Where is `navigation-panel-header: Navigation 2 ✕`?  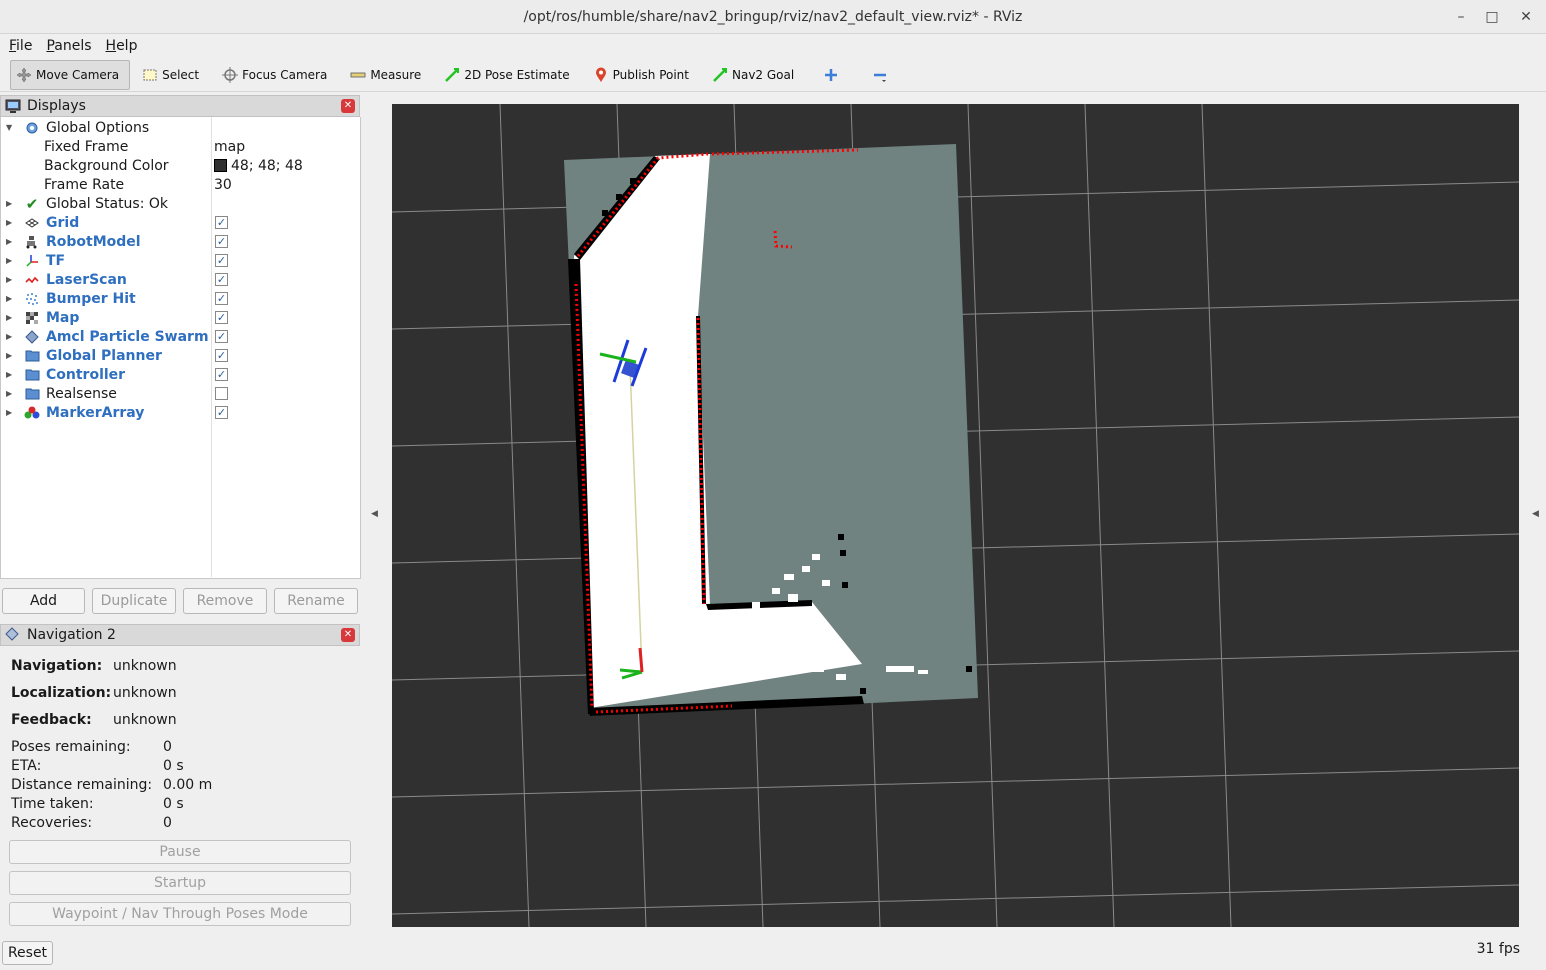
navigation-panel-header: Navigation 2 ✕ is located at coordinates (180, 635).